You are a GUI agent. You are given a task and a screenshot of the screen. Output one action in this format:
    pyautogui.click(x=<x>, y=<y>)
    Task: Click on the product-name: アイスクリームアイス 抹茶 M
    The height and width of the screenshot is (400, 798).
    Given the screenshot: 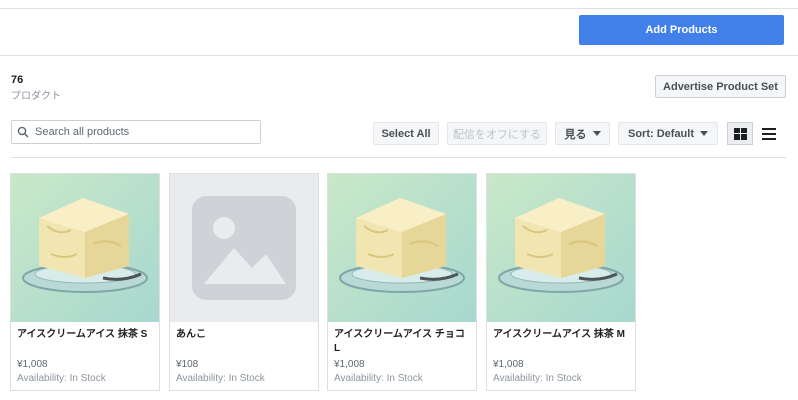 What is the action you would take?
    pyautogui.click(x=562, y=335)
    